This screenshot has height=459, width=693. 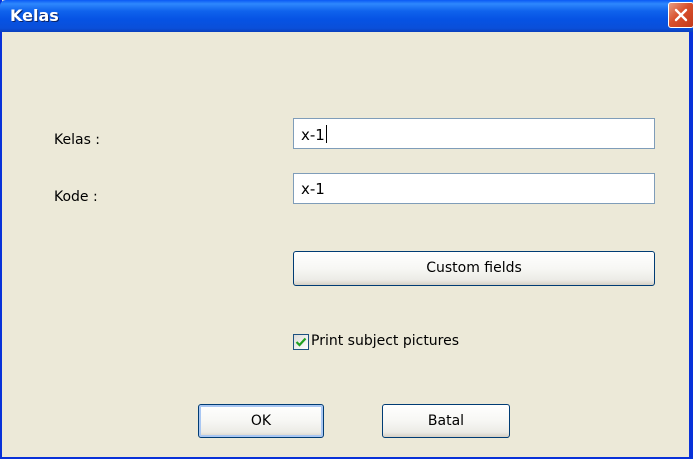 I want to click on close-icon, so click(x=681, y=15).